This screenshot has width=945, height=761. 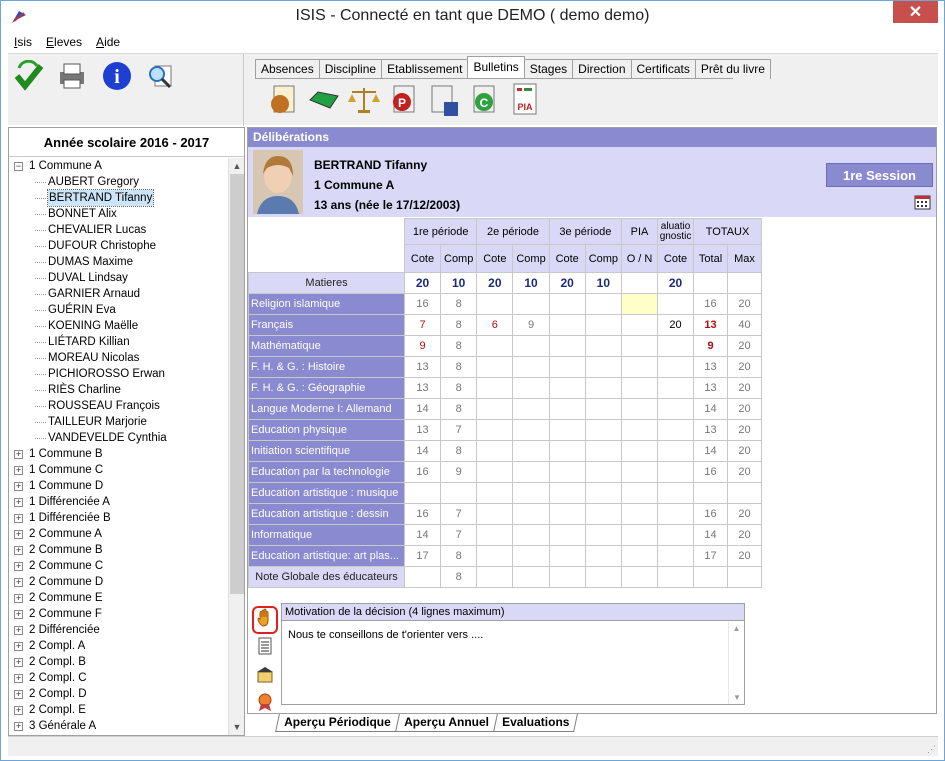 What do you see at coordinates (337, 723) in the screenshot?
I see `bottom-tab-1: Aperçu Périodique` at bounding box center [337, 723].